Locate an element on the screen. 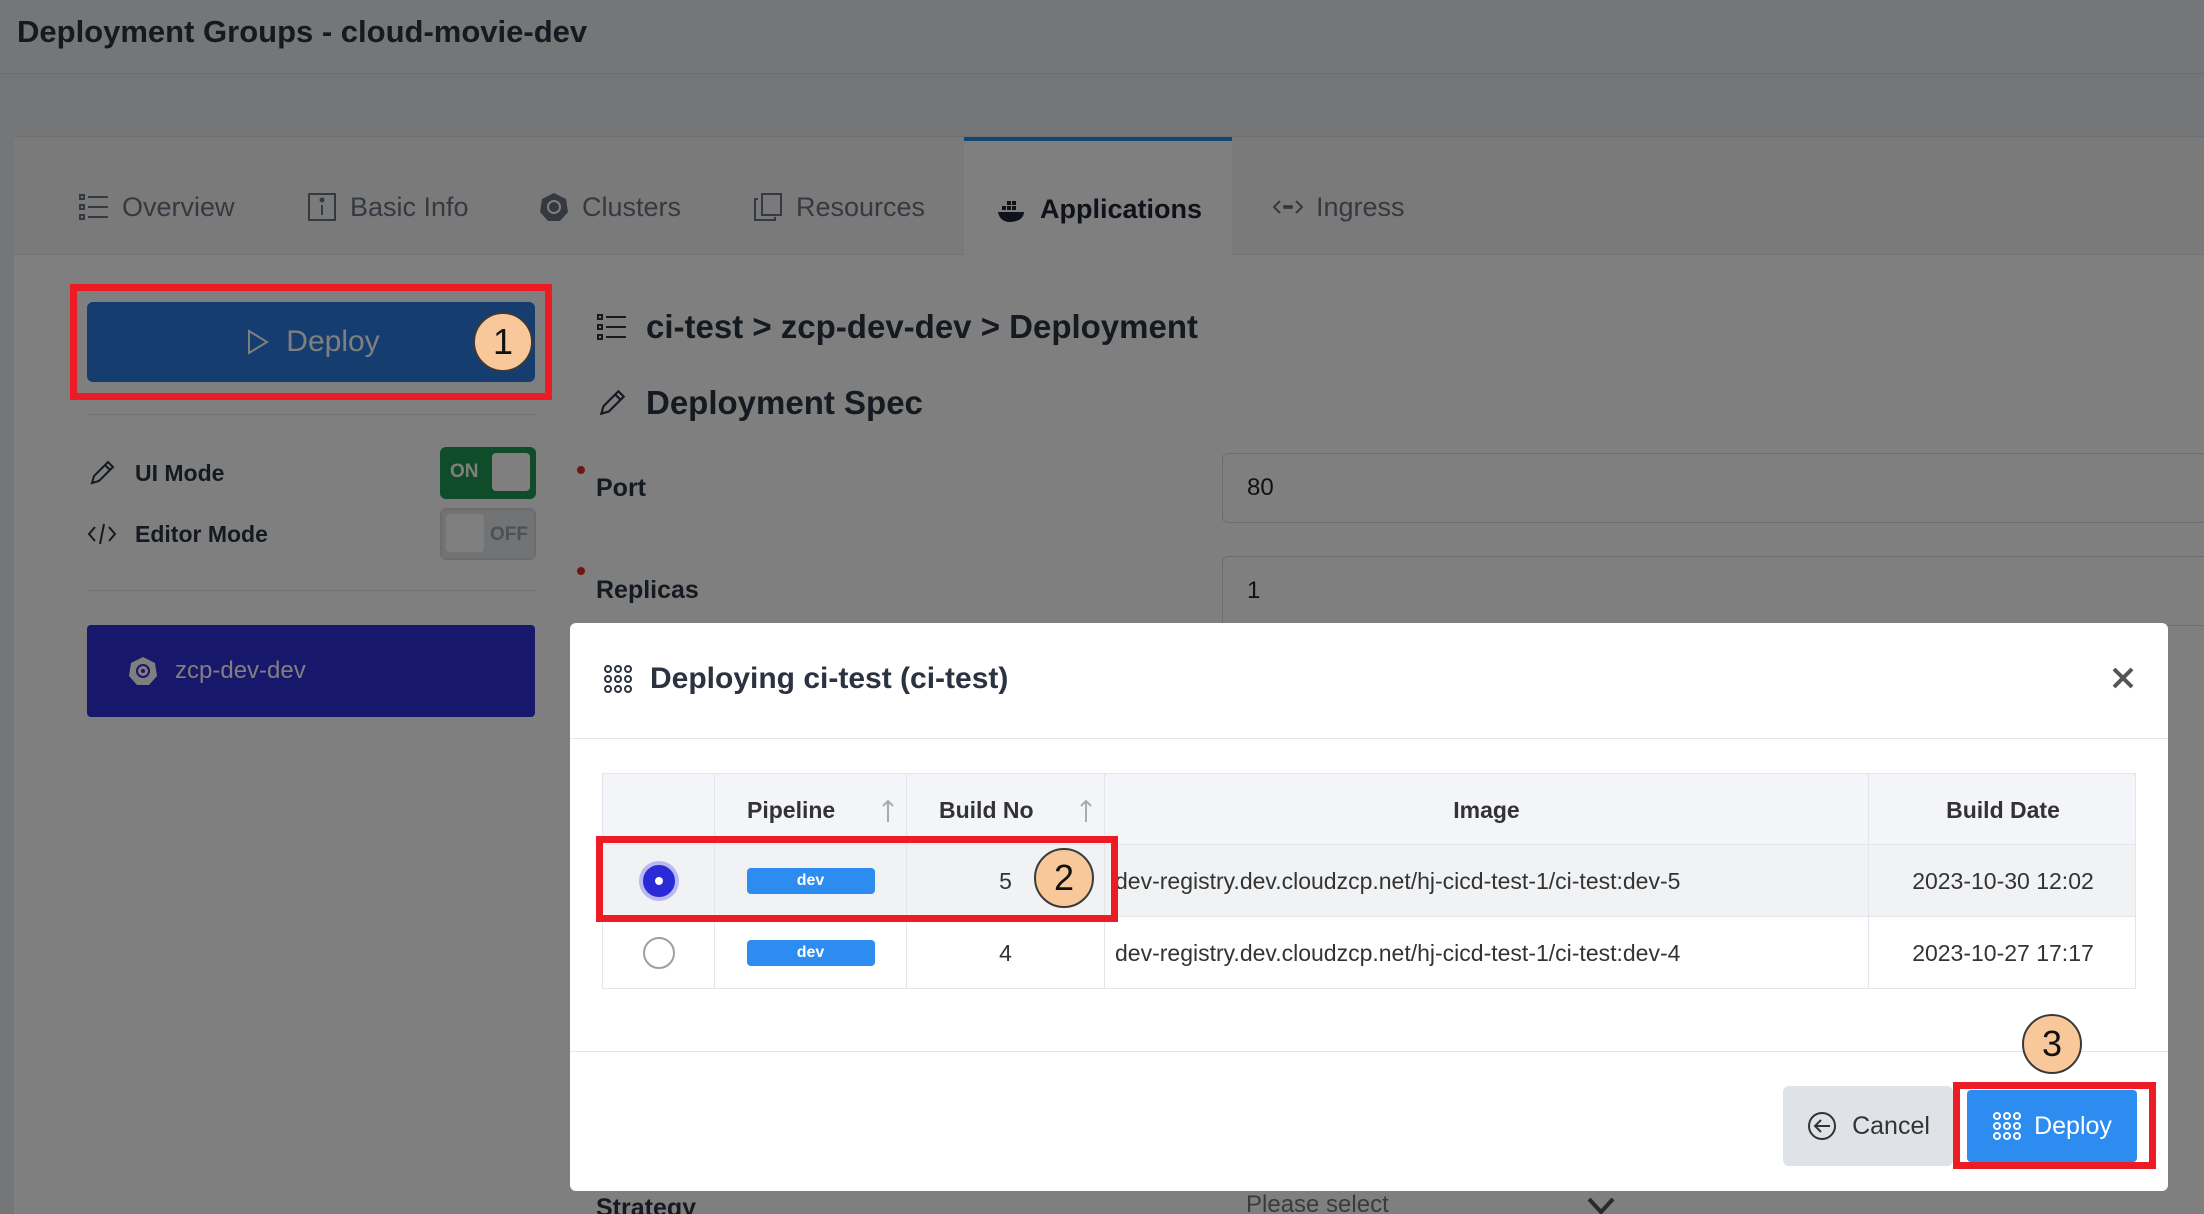 Image resolution: width=2204 pixels, height=1214 pixels. step-badge-1: 1 is located at coordinates (503, 342).